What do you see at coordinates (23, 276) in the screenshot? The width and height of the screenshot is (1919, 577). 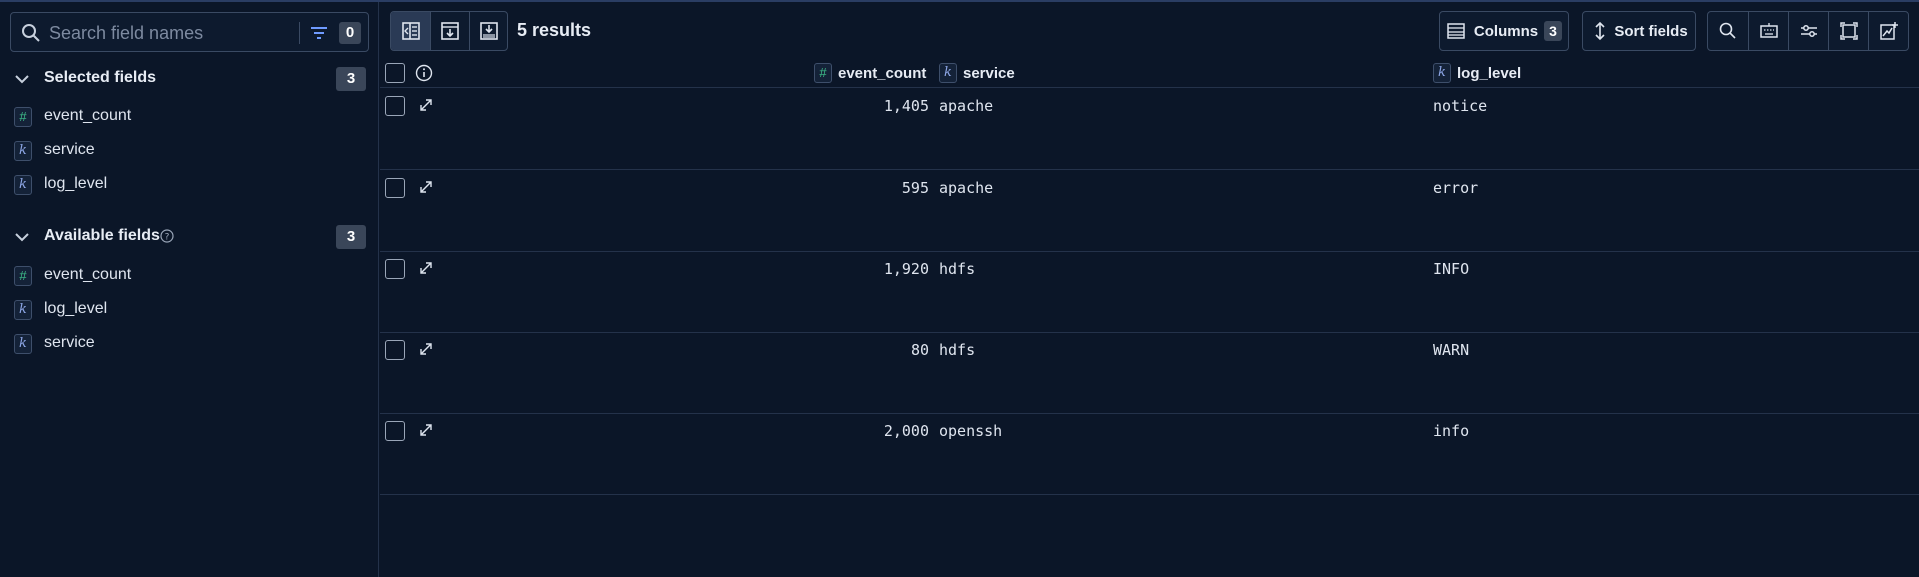 I see `number-type-icon: #` at bounding box center [23, 276].